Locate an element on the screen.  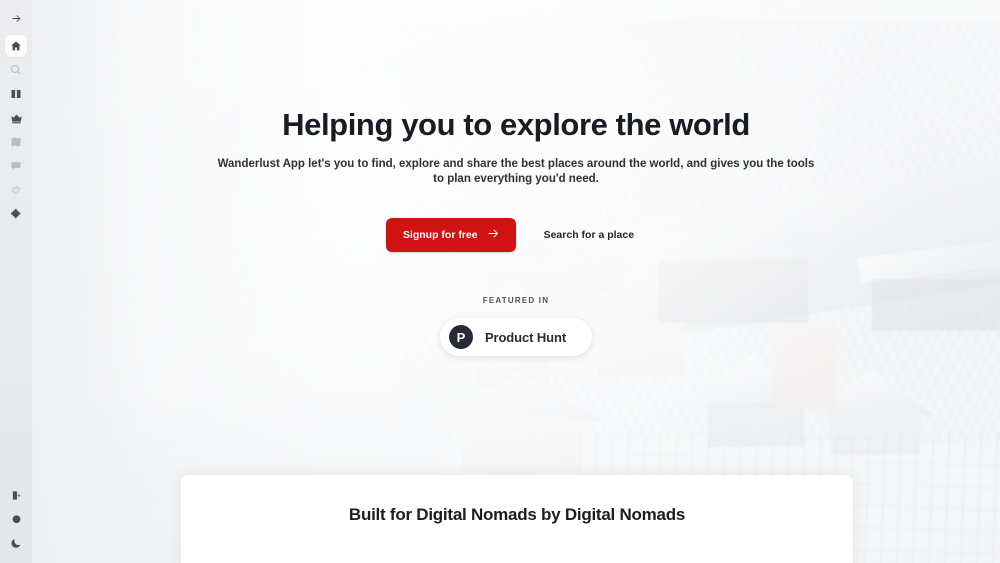
sidebar-item-home is located at coordinates (16, 46).